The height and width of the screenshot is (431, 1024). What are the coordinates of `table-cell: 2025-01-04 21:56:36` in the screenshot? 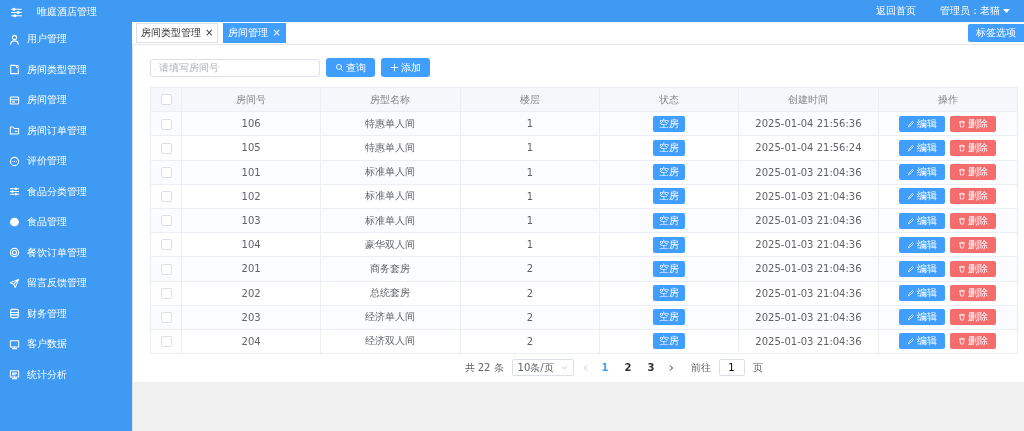 It's located at (808, 123).